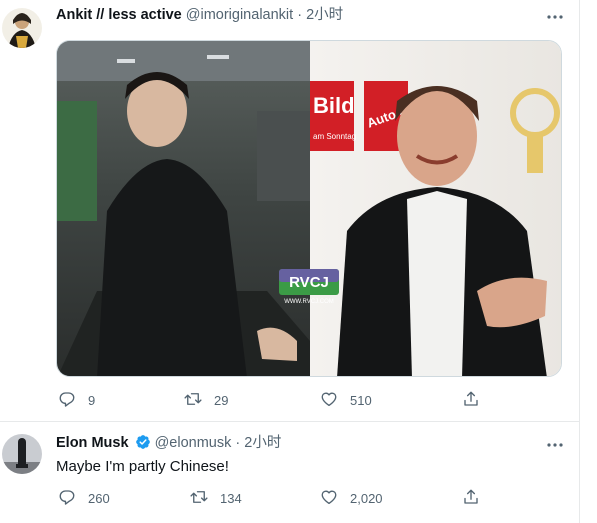 The image size is (597, 523). What do you see at coordinates (361, 400) in the screenshot?
I see `like-count: 510` at bounding box center [361, 400].